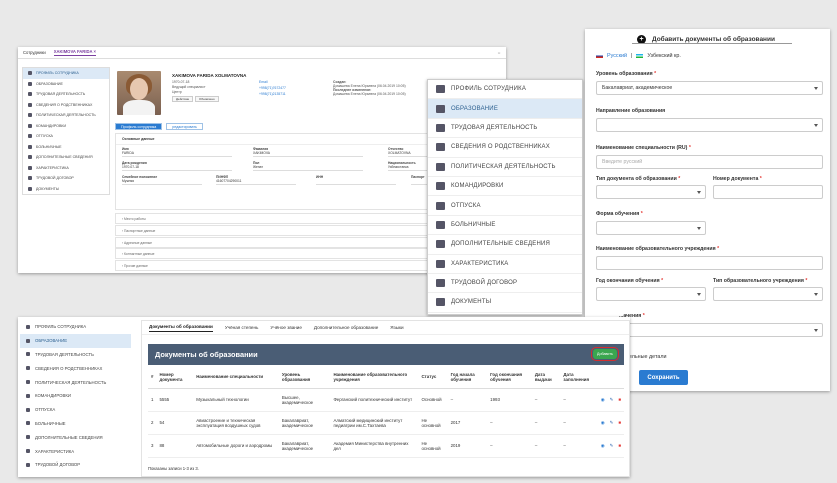  Describe the element at coordinates (272, 88) in the screenshot. I see `phone-1: +998(71)7672477` at that location.